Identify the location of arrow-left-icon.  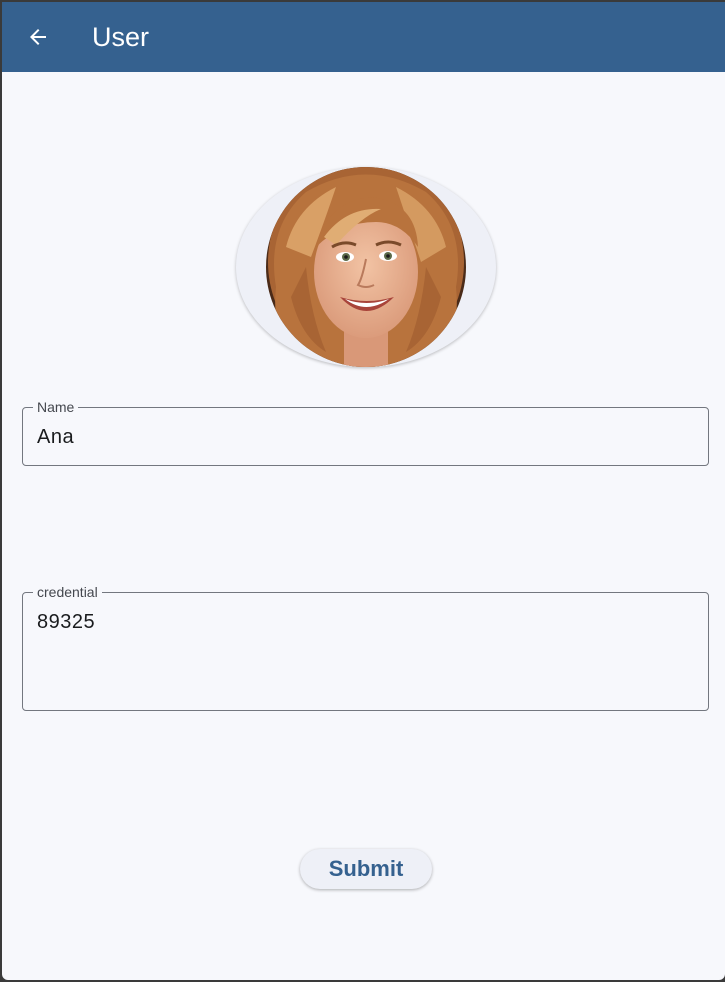
(38, 37).